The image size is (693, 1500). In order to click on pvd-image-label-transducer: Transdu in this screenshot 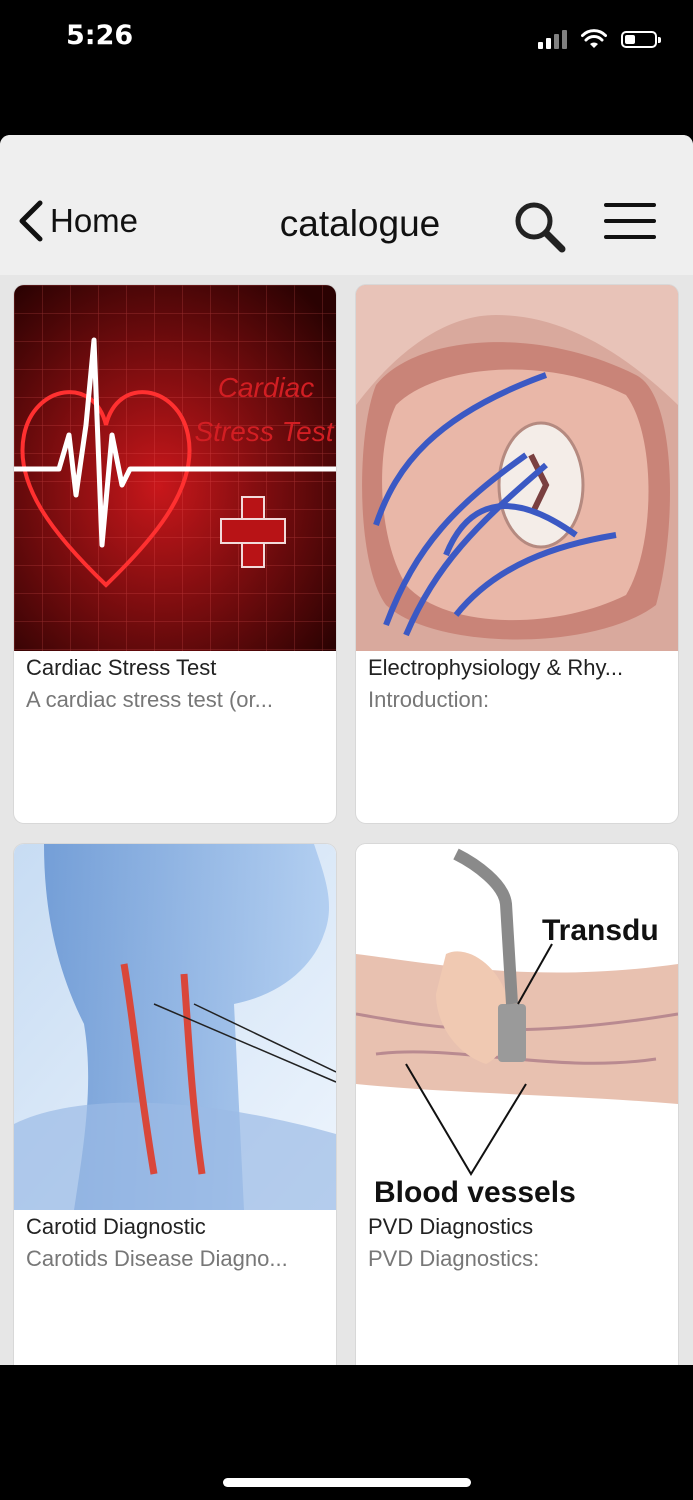, I will do `click(600, 930)`.